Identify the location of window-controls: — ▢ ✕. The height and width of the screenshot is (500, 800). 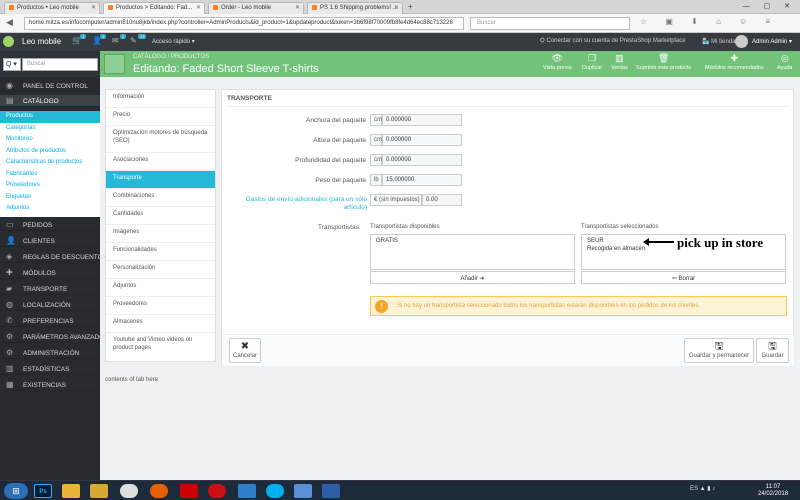
(769, 6).